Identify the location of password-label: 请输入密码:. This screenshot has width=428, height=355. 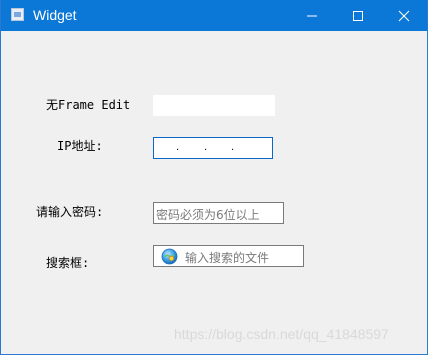
(70, 212).